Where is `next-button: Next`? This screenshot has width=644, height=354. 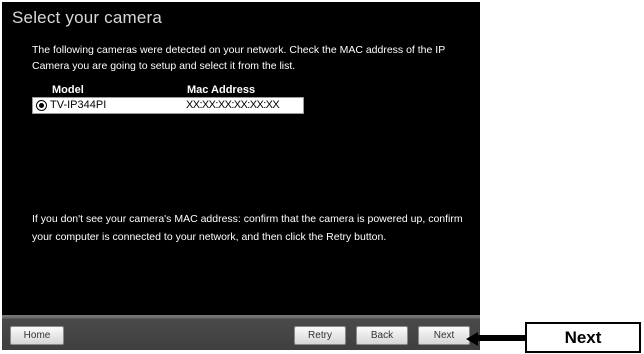
next-button: Next is located at coordinates (444, 335).